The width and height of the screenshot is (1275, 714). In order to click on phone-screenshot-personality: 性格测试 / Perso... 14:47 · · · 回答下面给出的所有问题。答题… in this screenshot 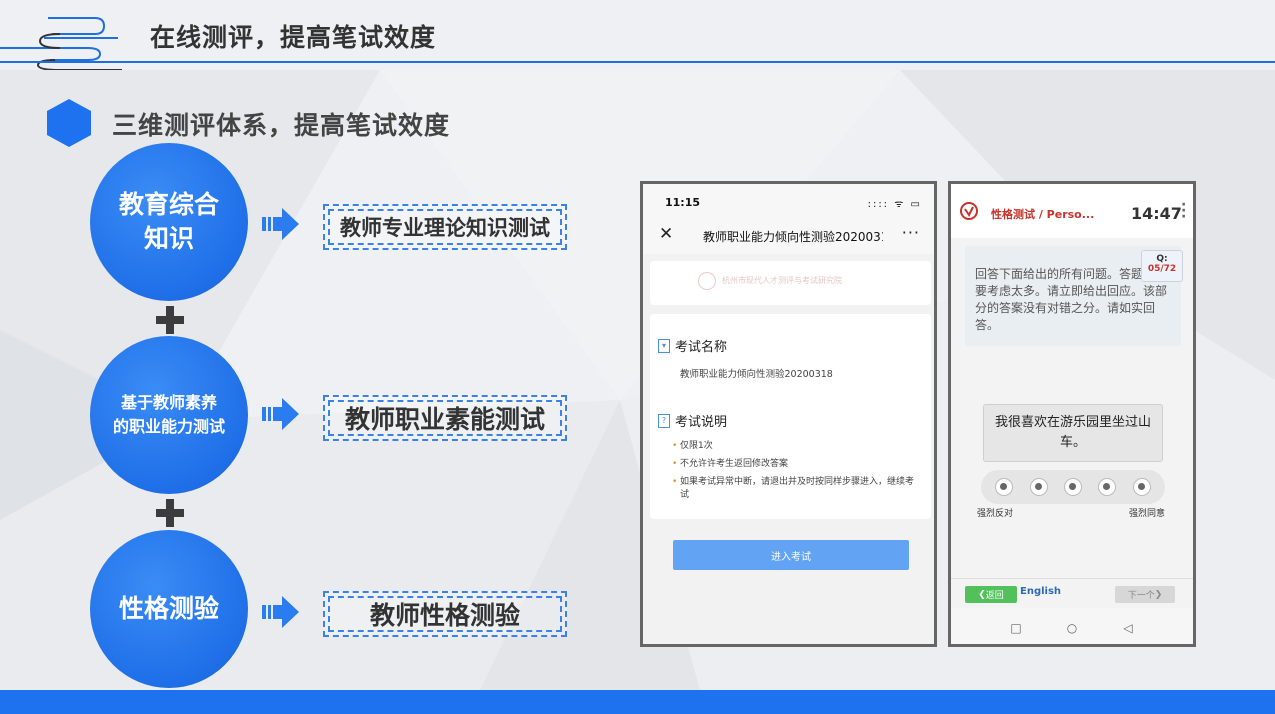, I will do `click(1072, 414)`.